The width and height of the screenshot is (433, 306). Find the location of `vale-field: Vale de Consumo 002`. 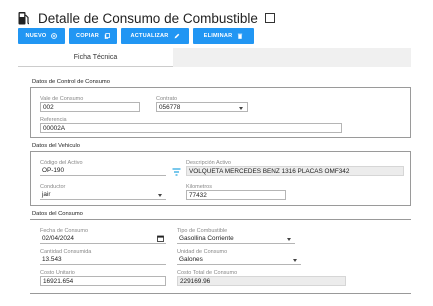

vale-field: Vale de Consumo 002 is located at coordinates (90, 104).